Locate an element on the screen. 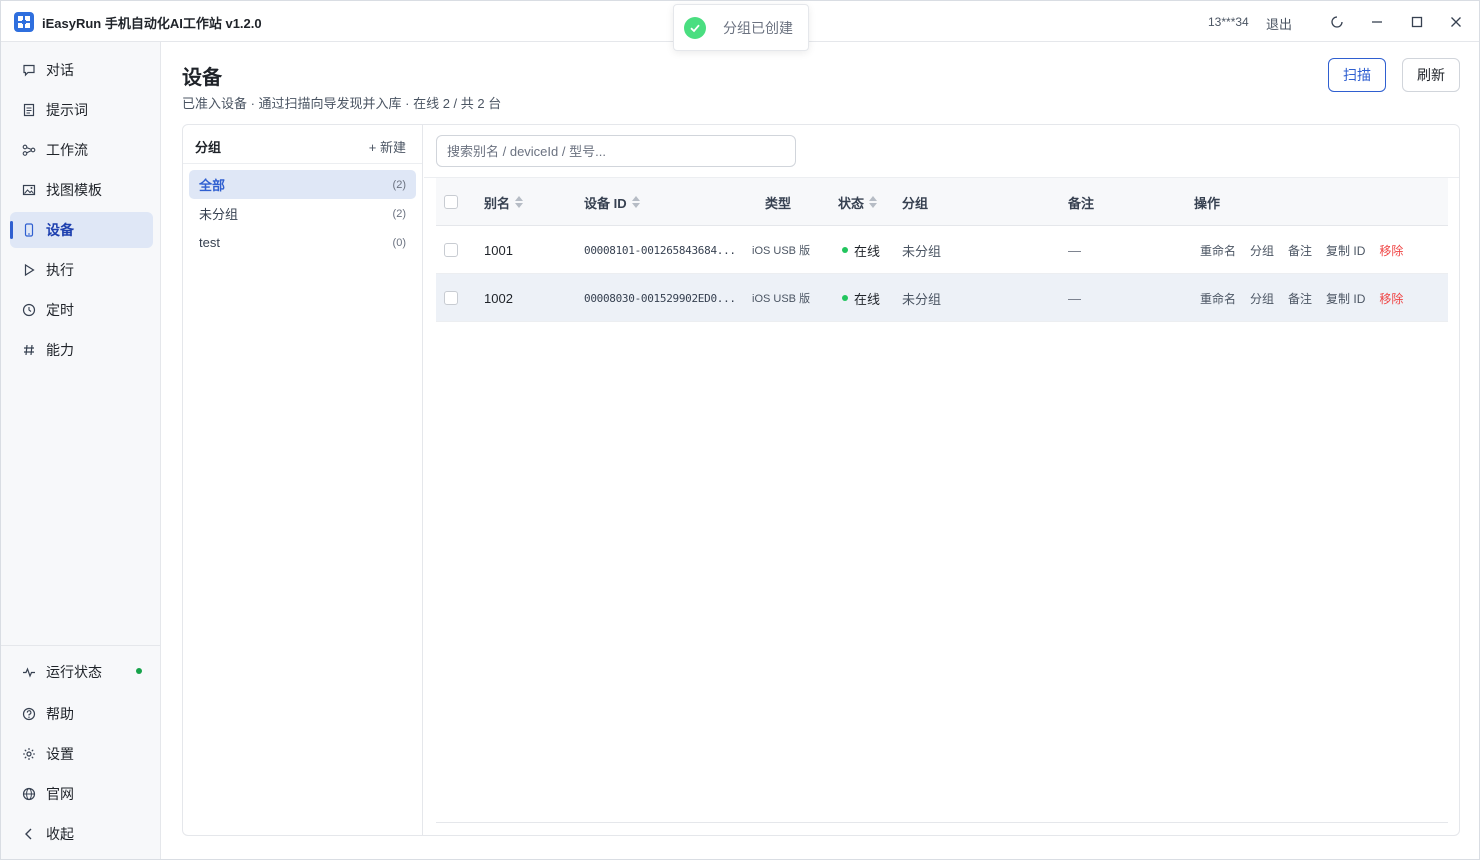 The image size is (1480, 860). sidebar-item-label: 提示词 is located at coordinates (67, 110).